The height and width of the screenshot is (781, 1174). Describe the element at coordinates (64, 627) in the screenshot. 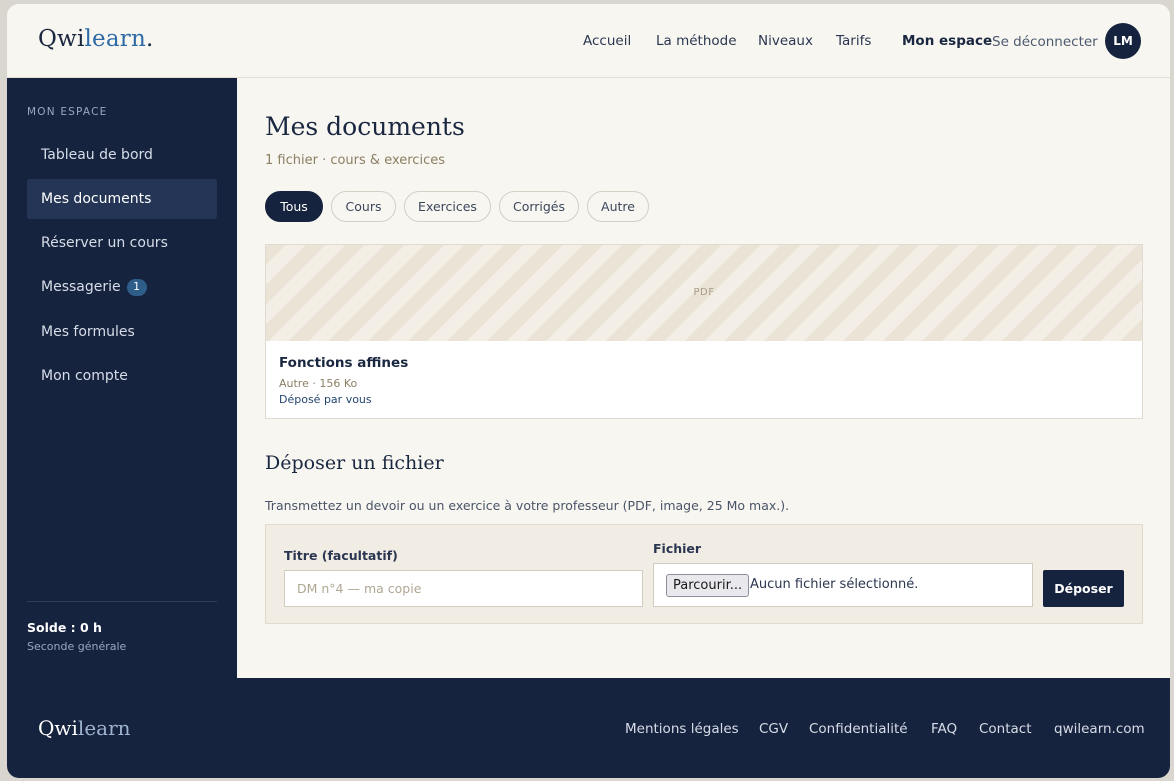

I see `hours-balance: Solde : 0 h` at that location.